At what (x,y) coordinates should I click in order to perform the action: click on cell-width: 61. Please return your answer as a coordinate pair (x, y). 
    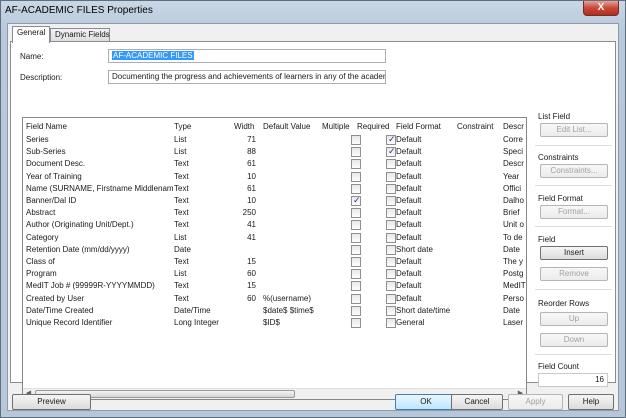
    Looking at the image, I should click on (245, 189).